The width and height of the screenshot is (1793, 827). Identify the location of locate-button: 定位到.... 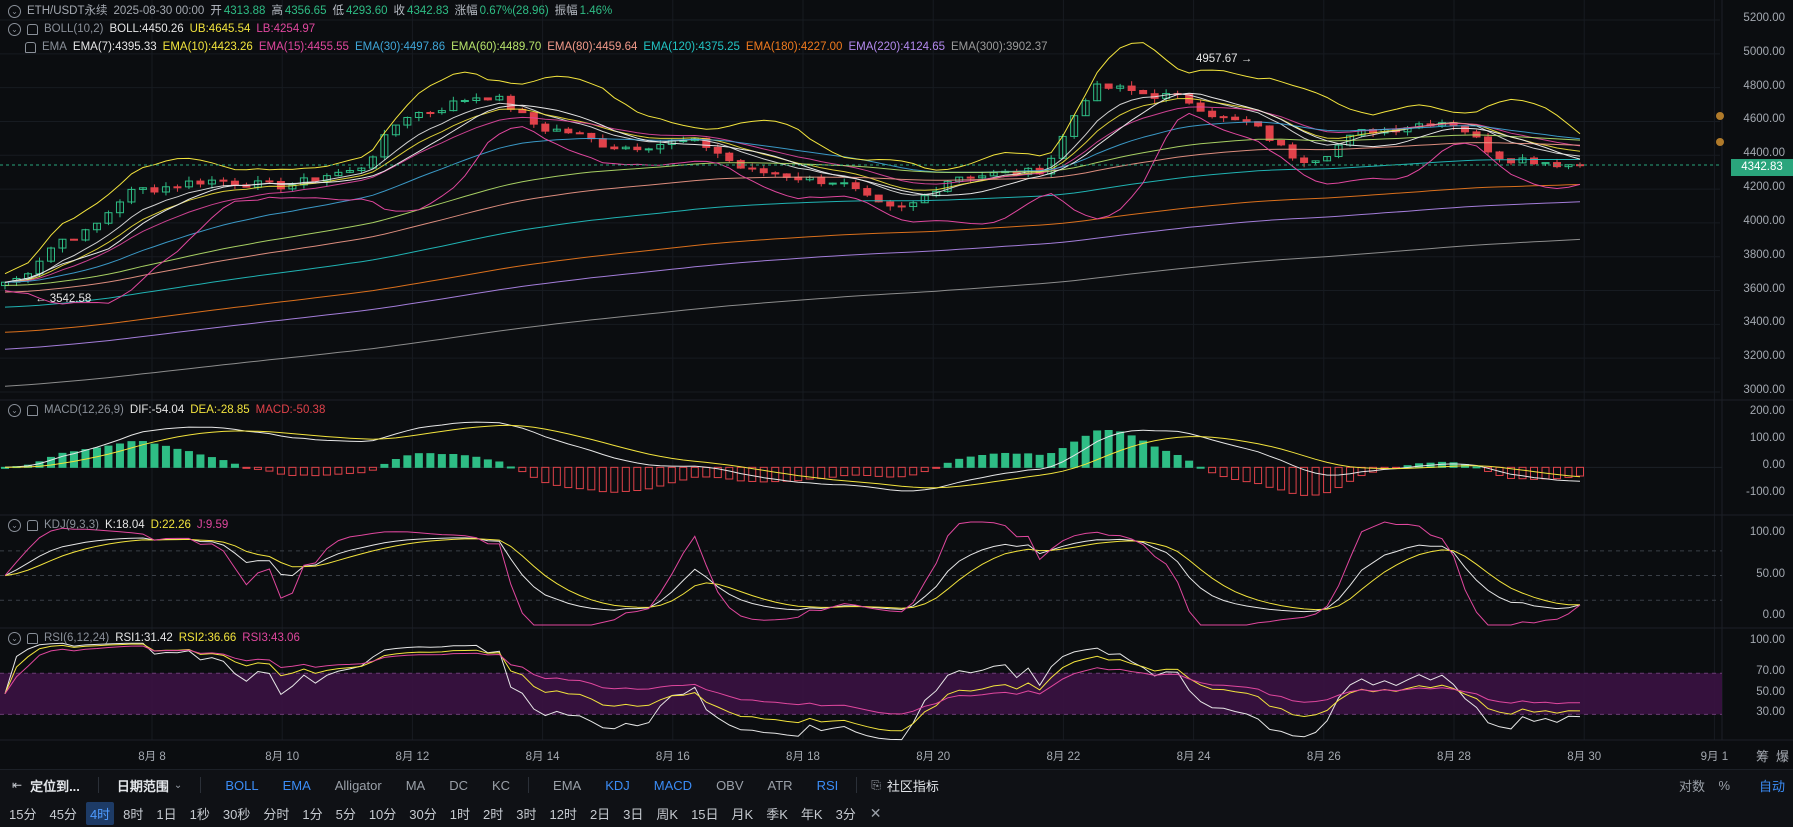
(55, 785).